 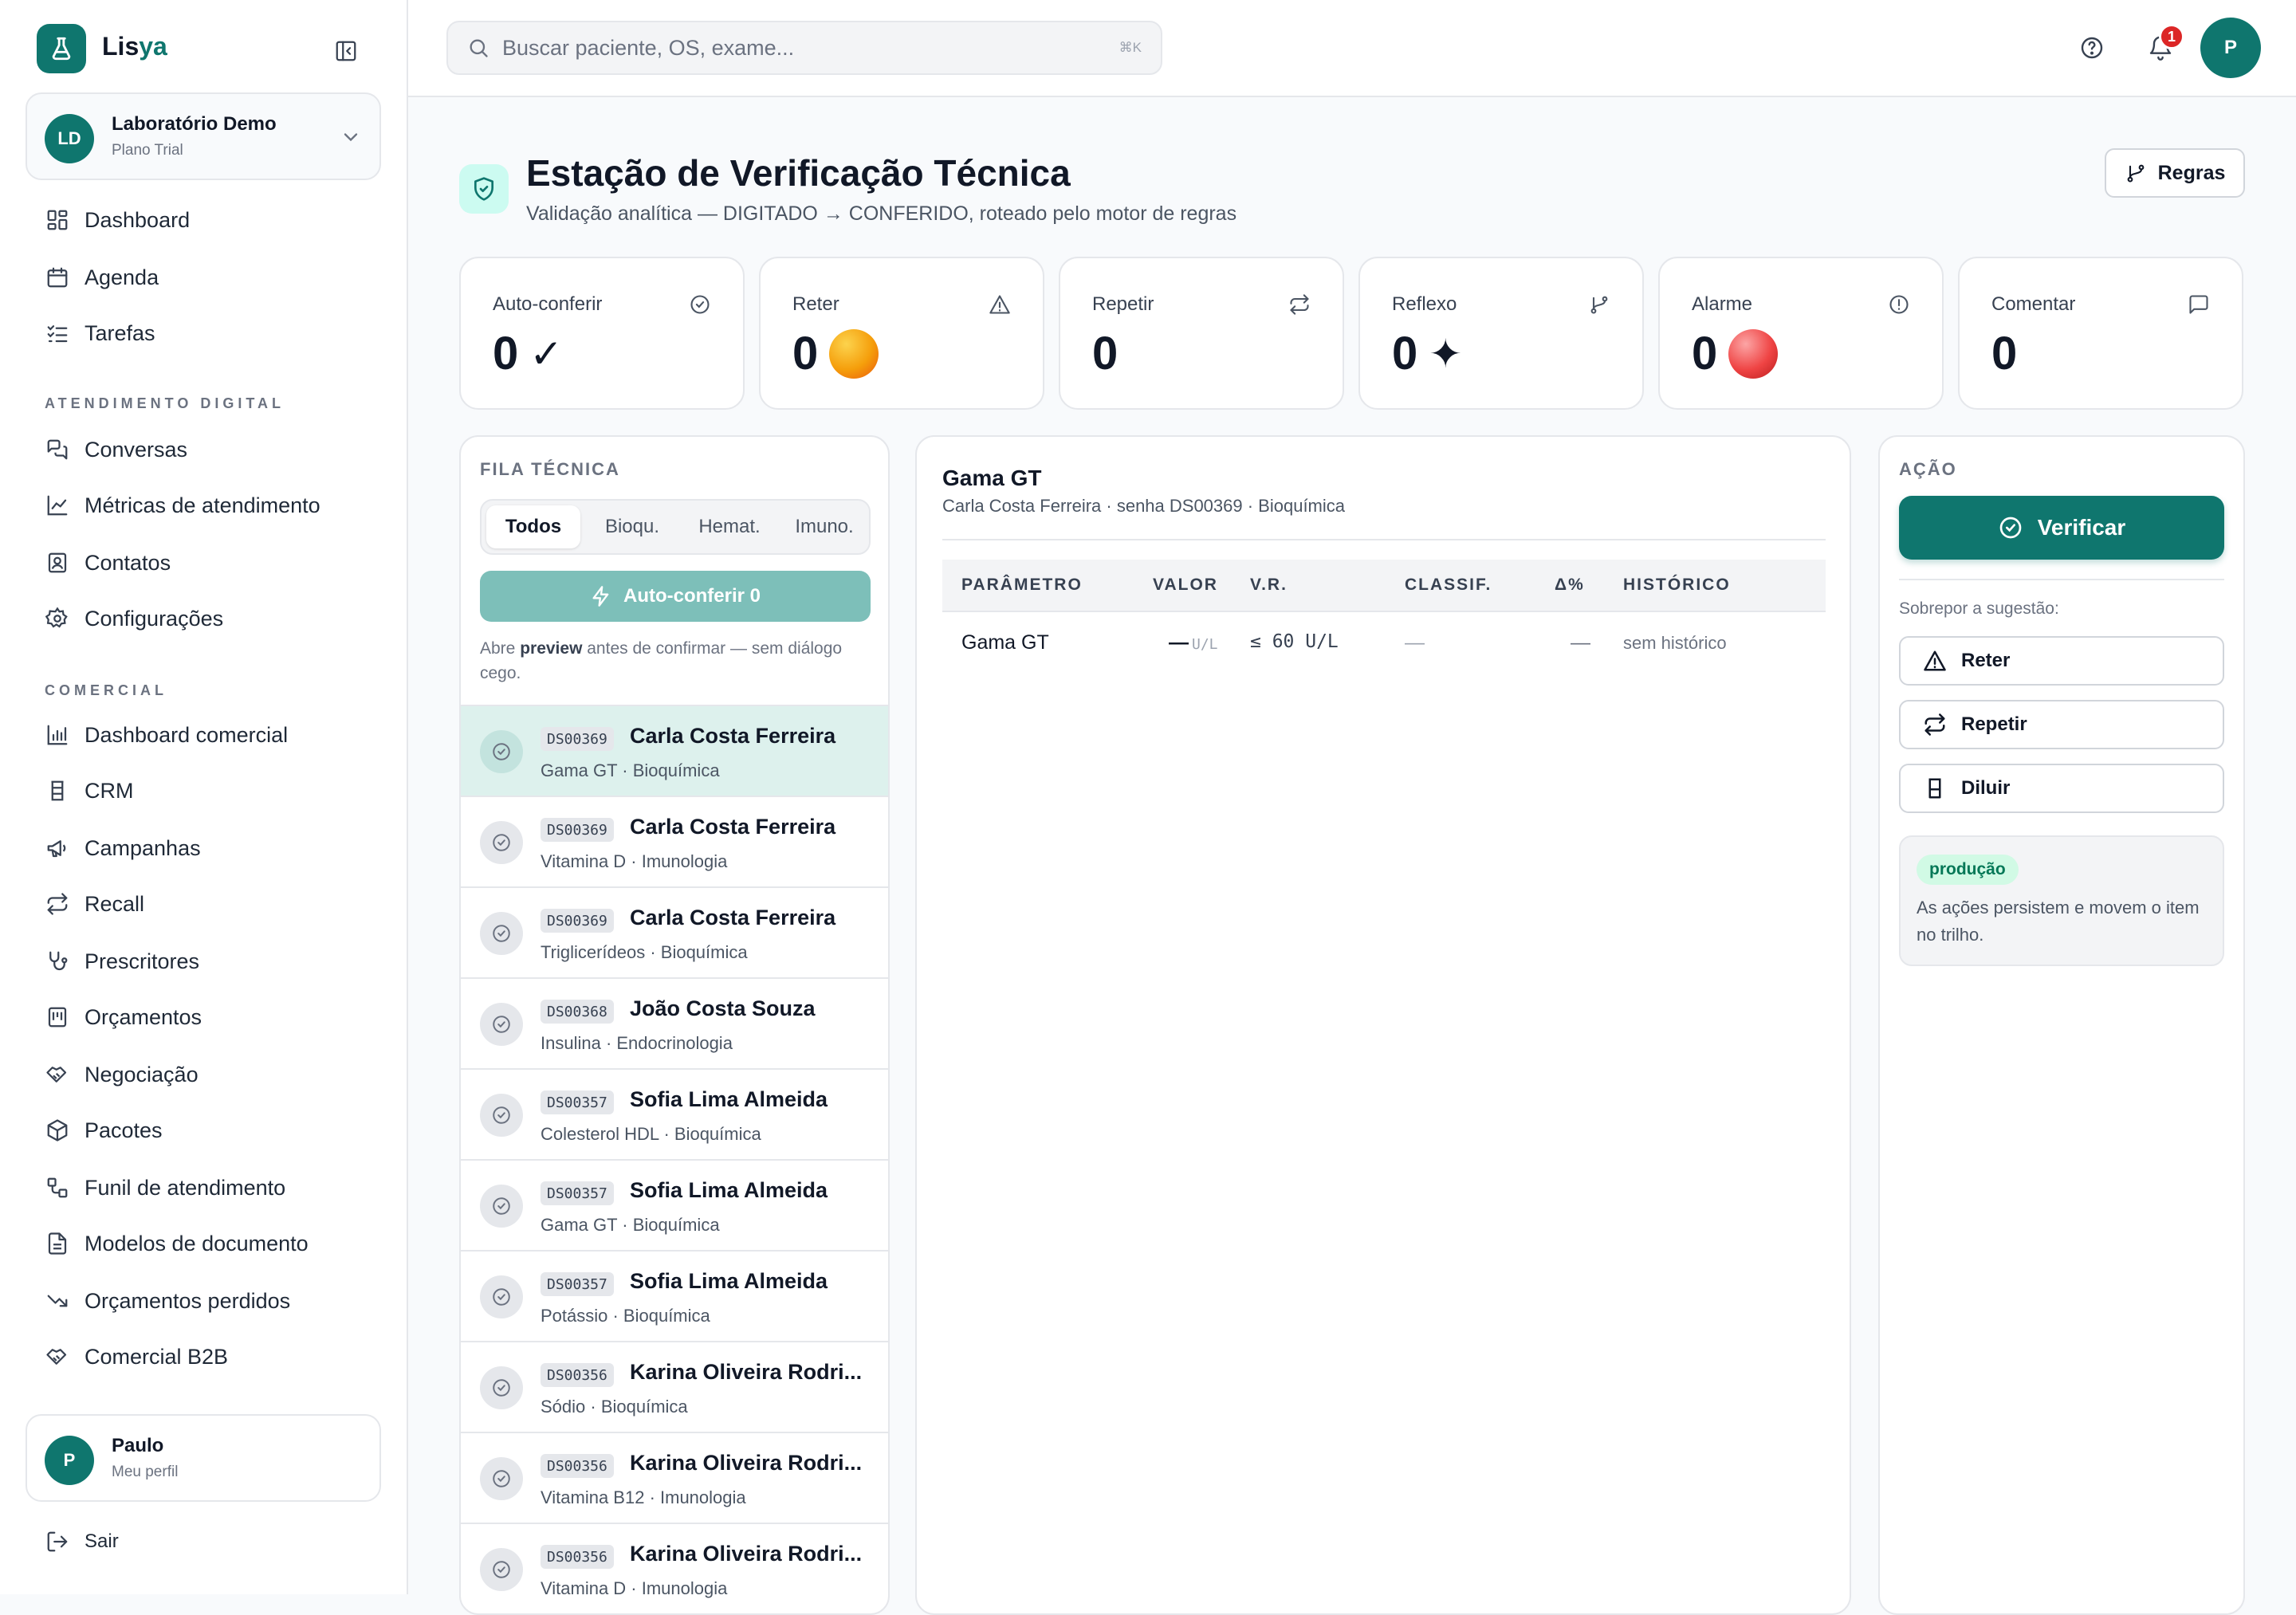 I want to click on search-box: ⌘K, so click(x=804, y=48).